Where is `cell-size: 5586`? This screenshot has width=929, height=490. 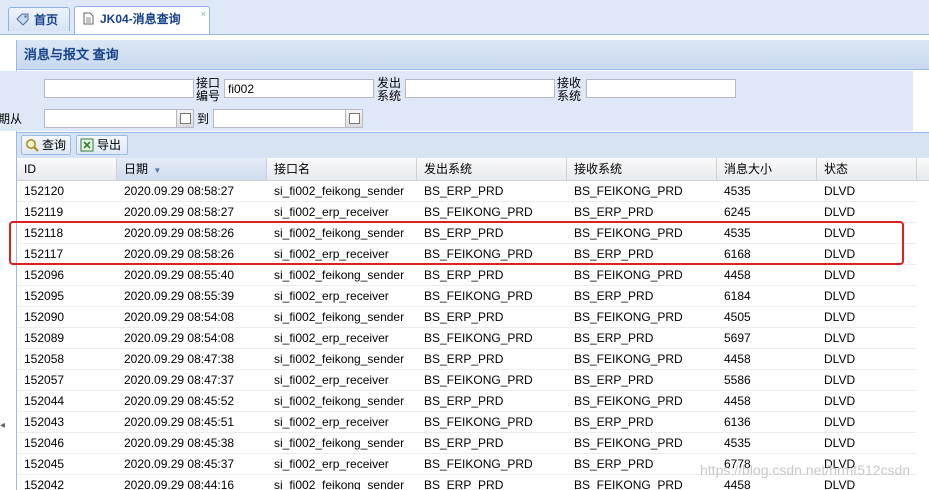 cell-size: 5586 is located at coordinates (737, 380).